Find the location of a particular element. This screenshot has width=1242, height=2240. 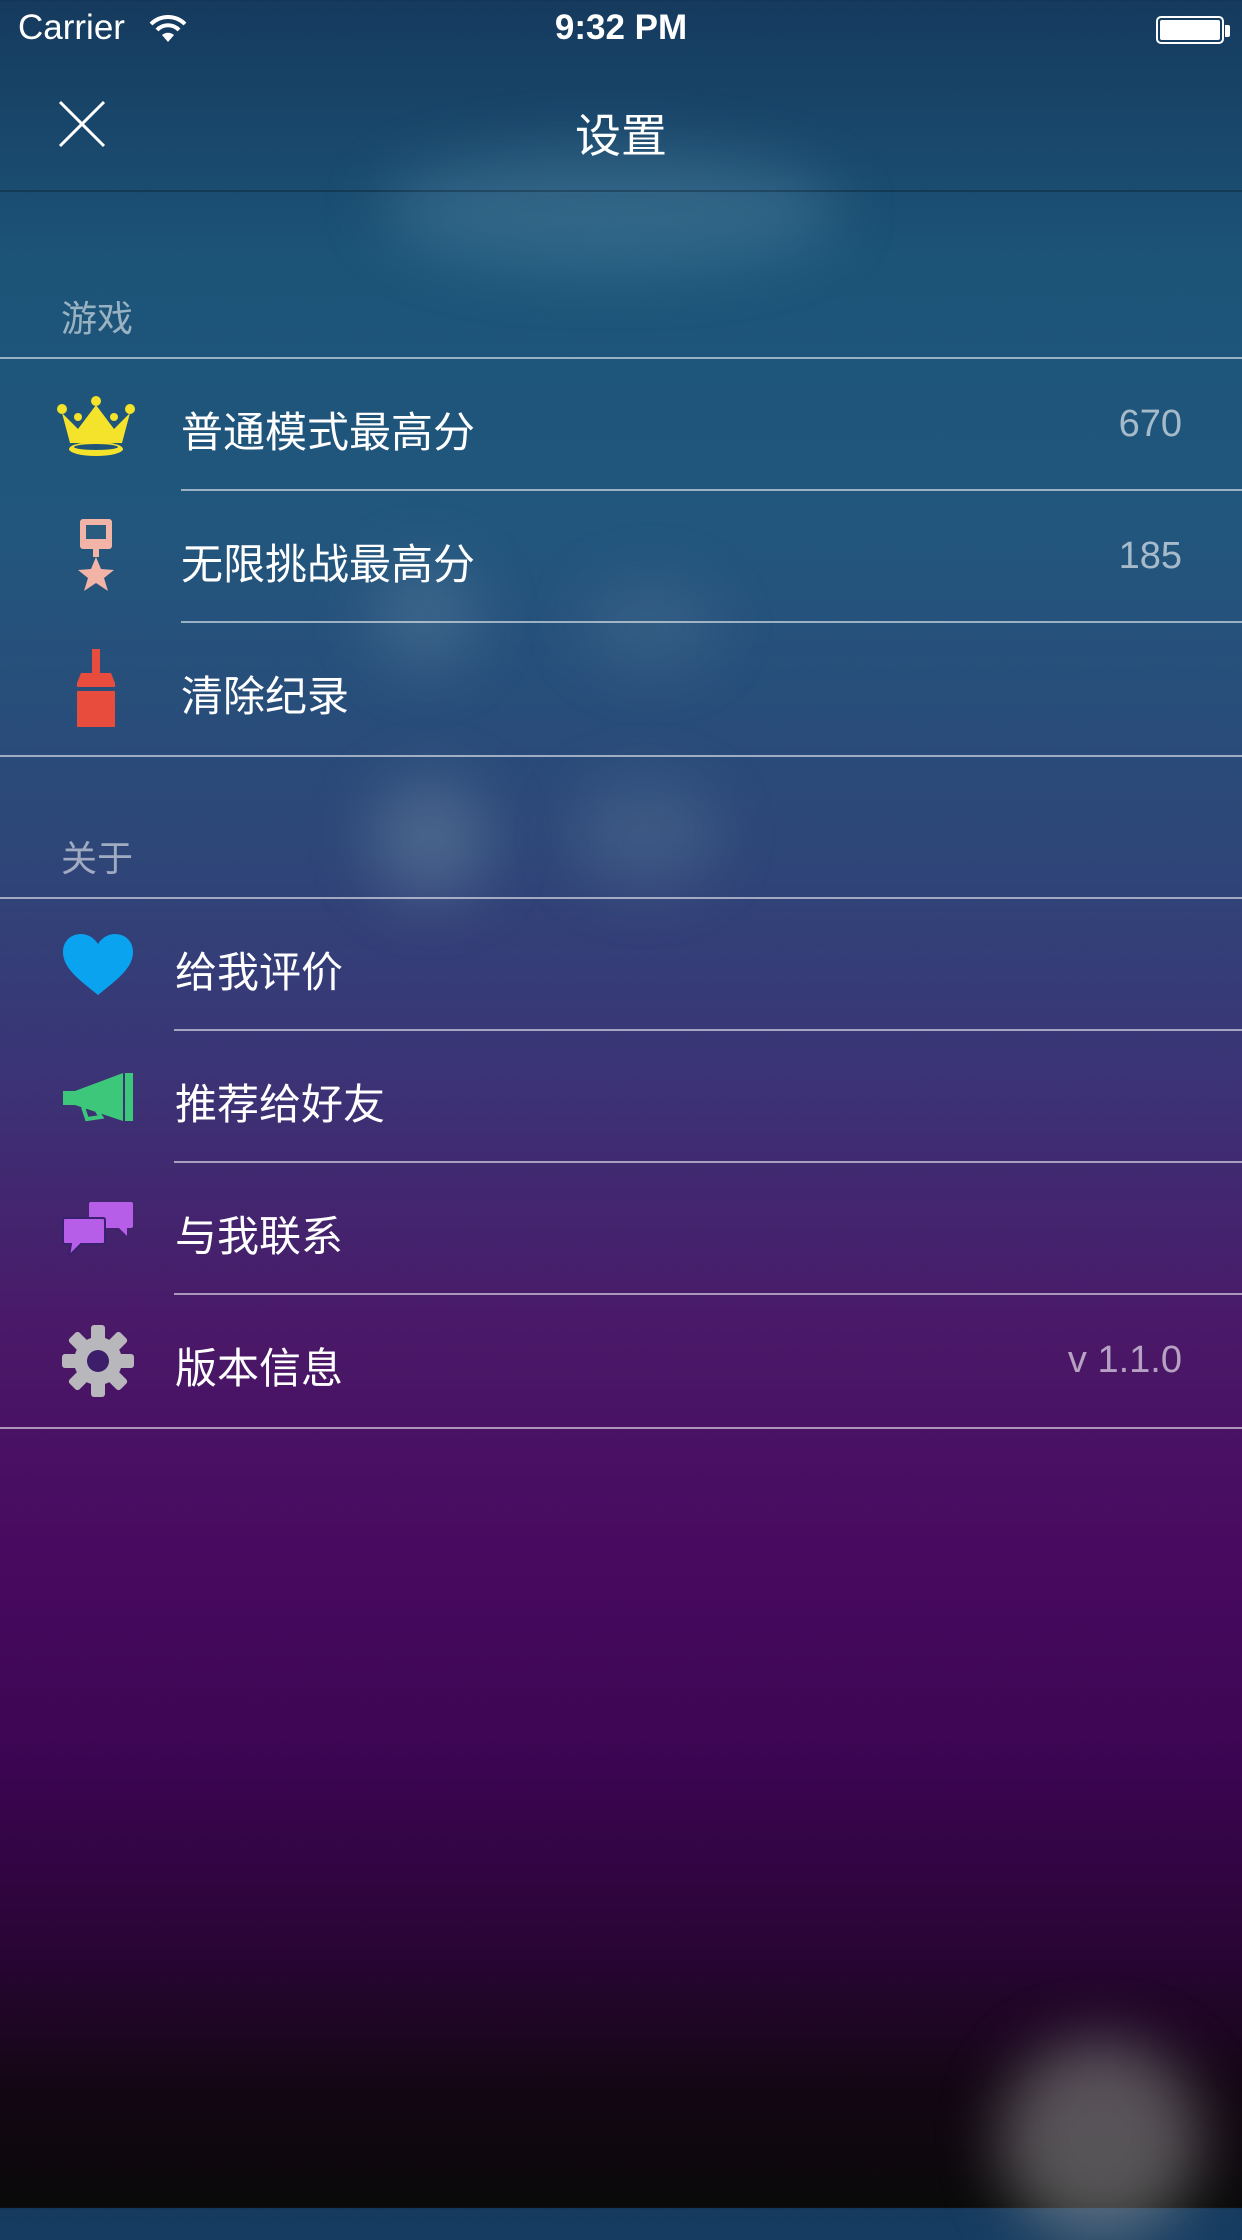

row-label: 与我联系 is located at coordinates (259, 1236).